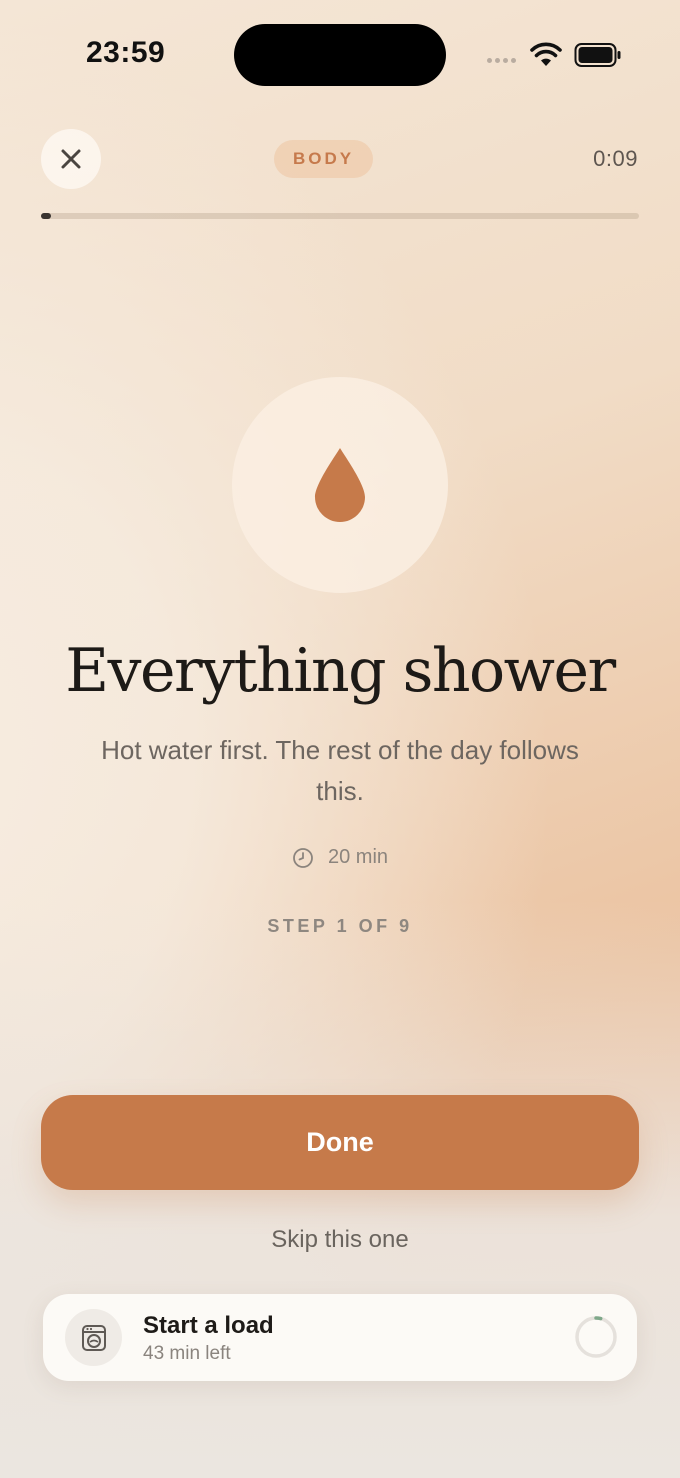  What do you see at coordinates (615, 158) in the screenshot?
I see `elapsed-timer: 0:09` at bounding box center [615, 158].